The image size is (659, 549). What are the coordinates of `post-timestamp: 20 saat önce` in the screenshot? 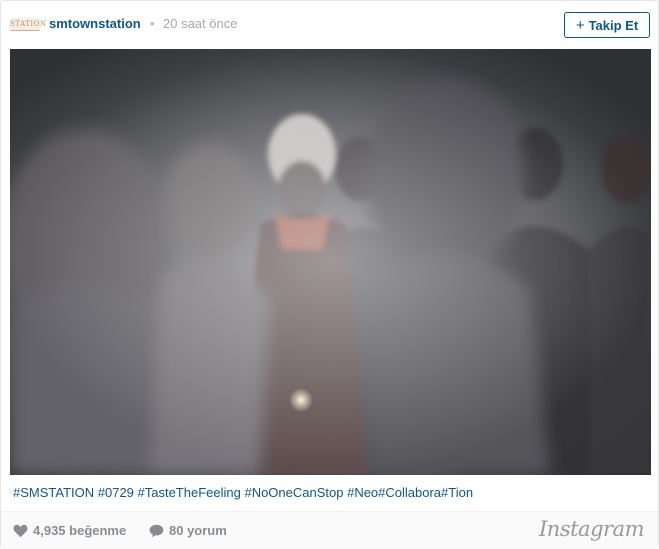 It's located at (200, 23).